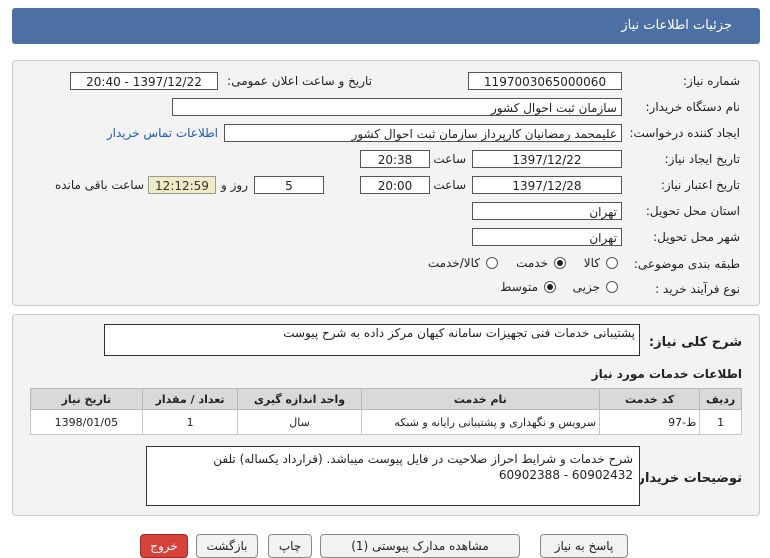 Image resolution: width=770 pixels, height=558 pixels. I want to click on process-medium-label: متوسط, so click(519, 287).